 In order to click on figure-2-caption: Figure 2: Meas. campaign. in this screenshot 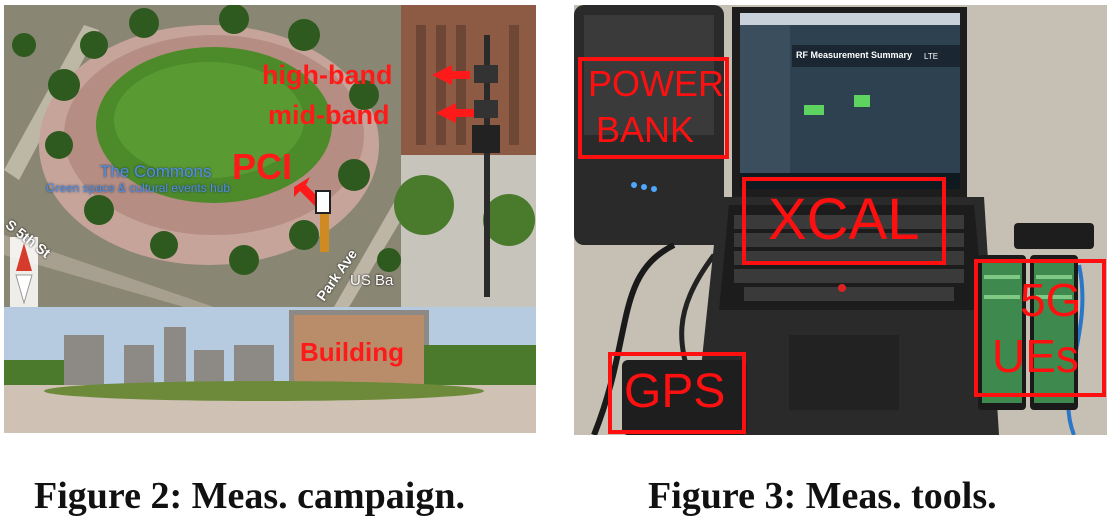, I will do `click(249, 496)`.